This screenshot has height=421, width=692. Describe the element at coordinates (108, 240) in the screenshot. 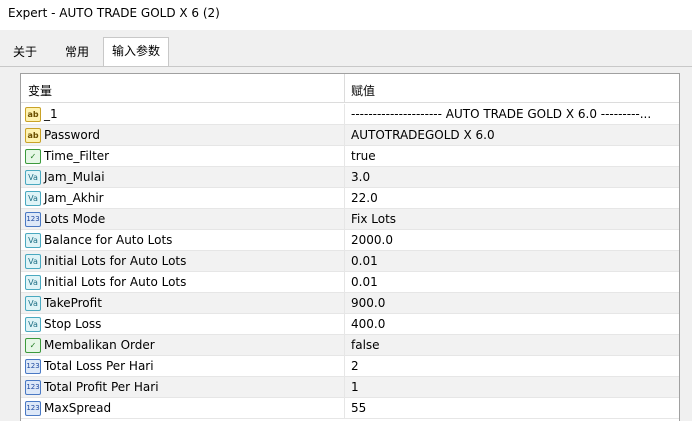

I see `parameter-name: Balance for Auto Lots` at that location.